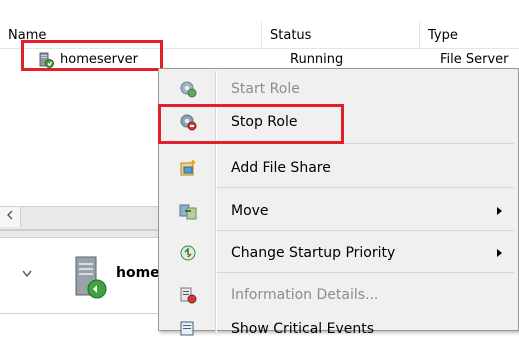 This screenshot has height=344, width=519. I want to click on information-details-icon, so click(188, 295).